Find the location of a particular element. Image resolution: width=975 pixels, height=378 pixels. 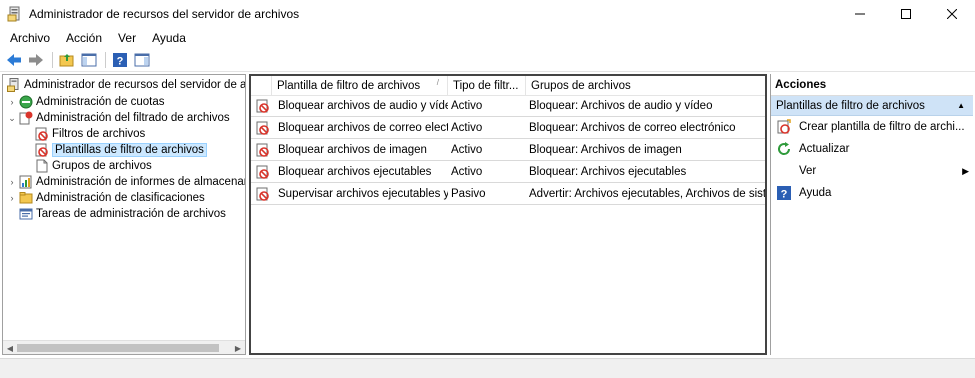

tree-item-label: Grupos de archivos is located at coordinates (102, 166).